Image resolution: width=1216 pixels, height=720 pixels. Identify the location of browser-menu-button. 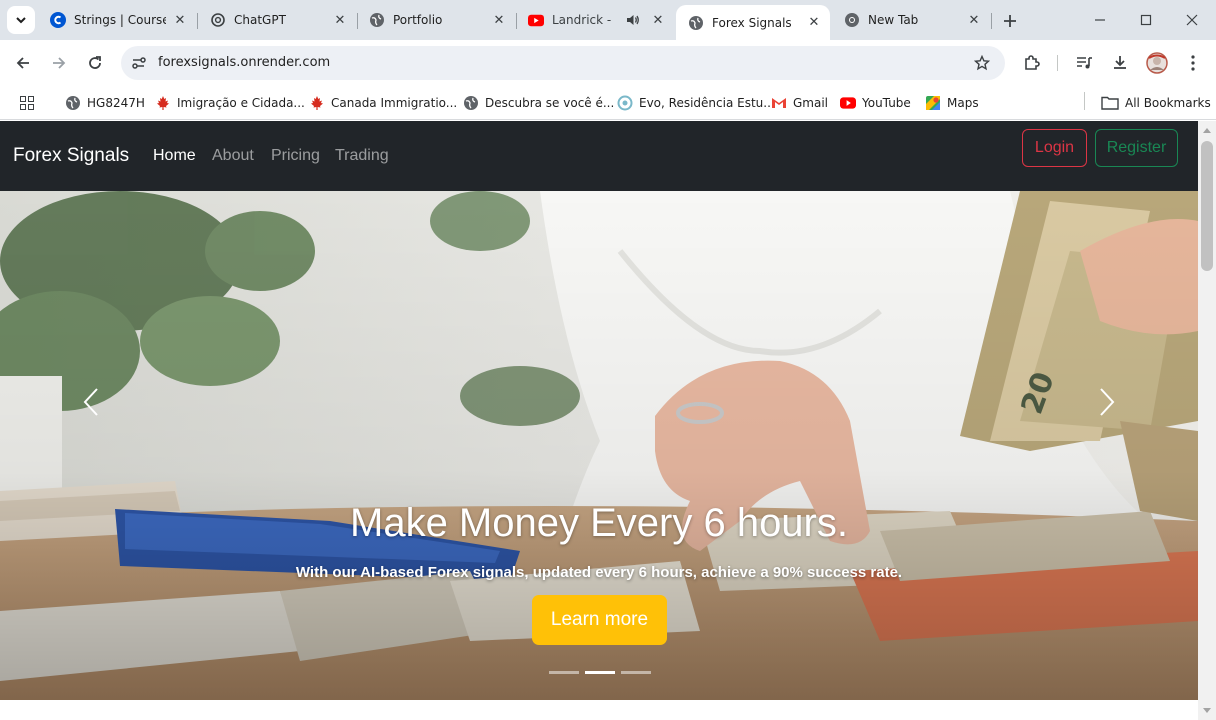
(1193, 63).